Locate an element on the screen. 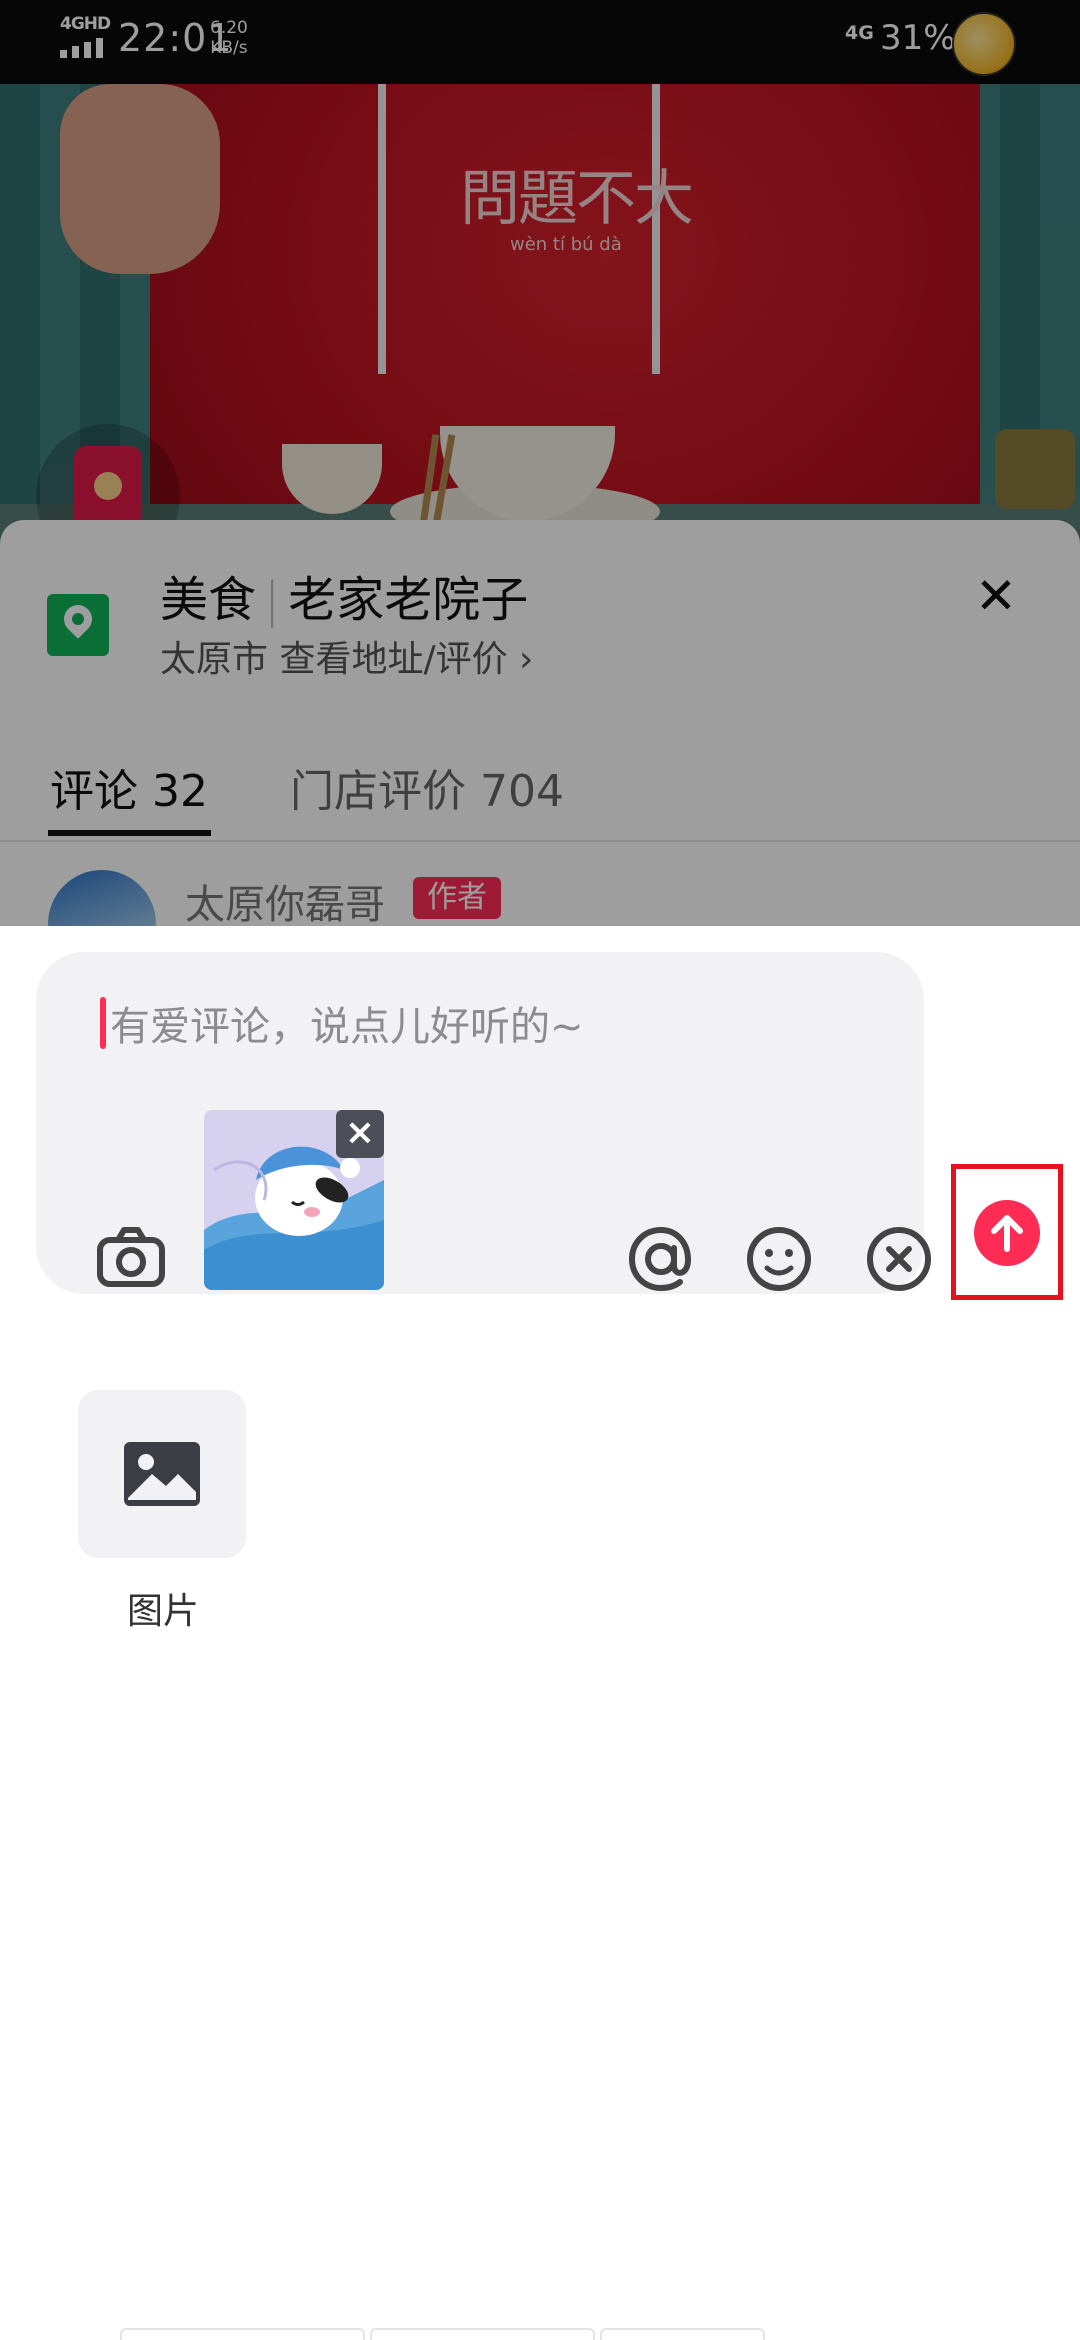 This screenshot has height=2340, width=1080. send-button is located at coordinates (1007, 1233).